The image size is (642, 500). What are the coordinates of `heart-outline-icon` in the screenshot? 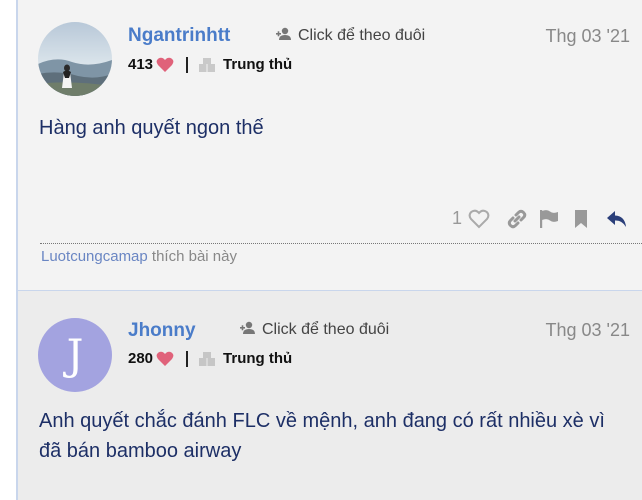 It's located at (479, 219).